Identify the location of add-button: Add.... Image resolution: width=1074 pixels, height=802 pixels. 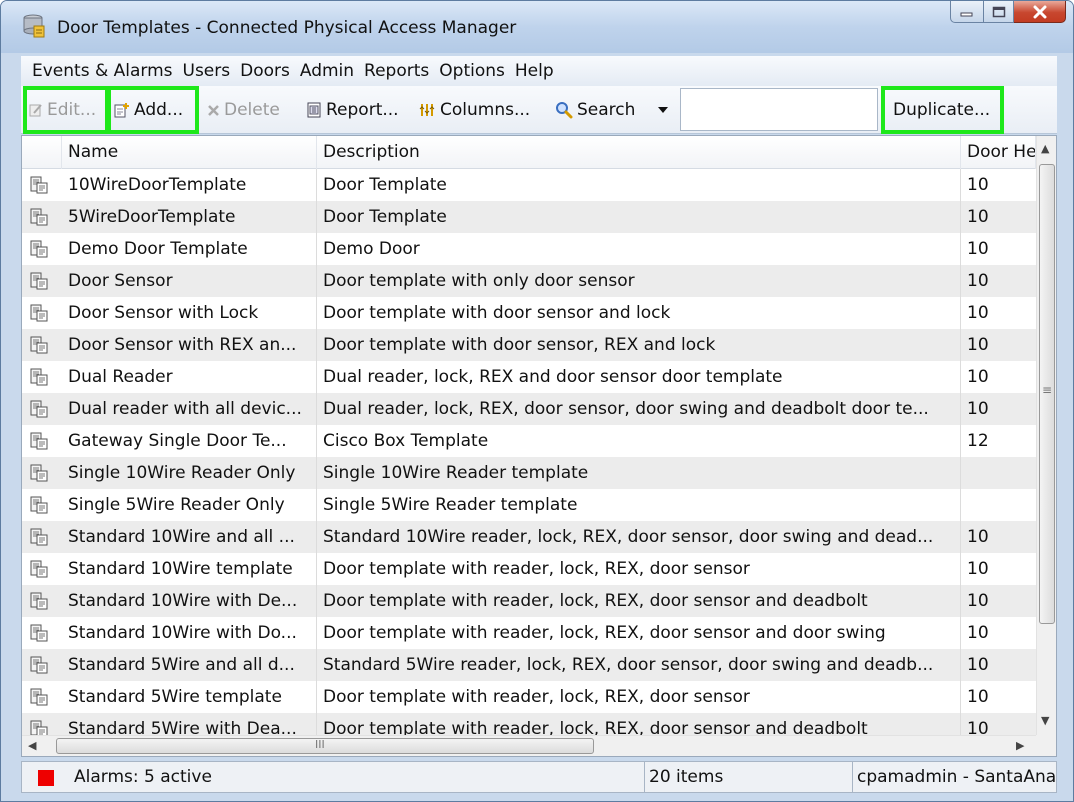
(148, 110).